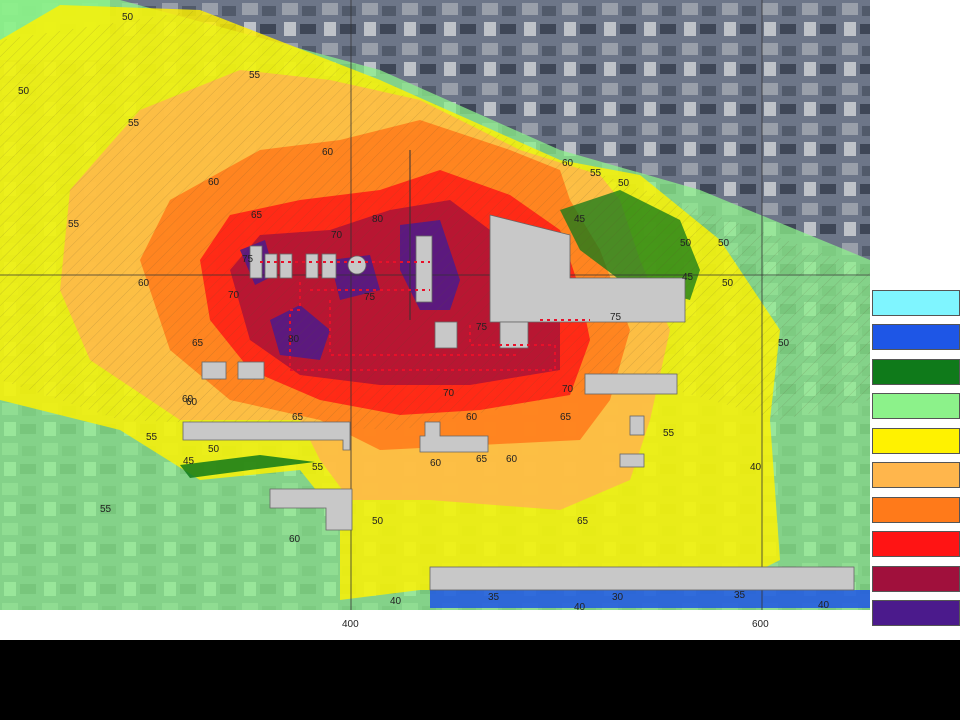 The height and width of the screenshot is (720, 960). What do you see at coordinates (632, 460) in the screenshot?
I see `building-small-south` at bounding box center [632, 460].